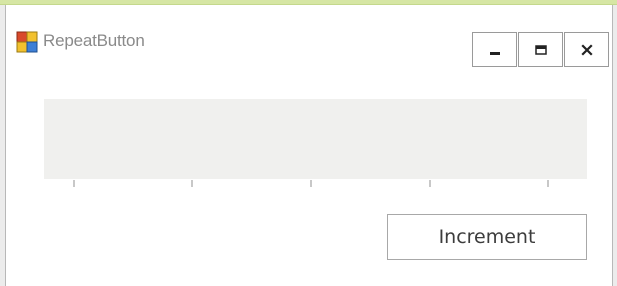  Describe the element at coordinates (614, 145) in the screenshot. I see `window-right-border` at that location.